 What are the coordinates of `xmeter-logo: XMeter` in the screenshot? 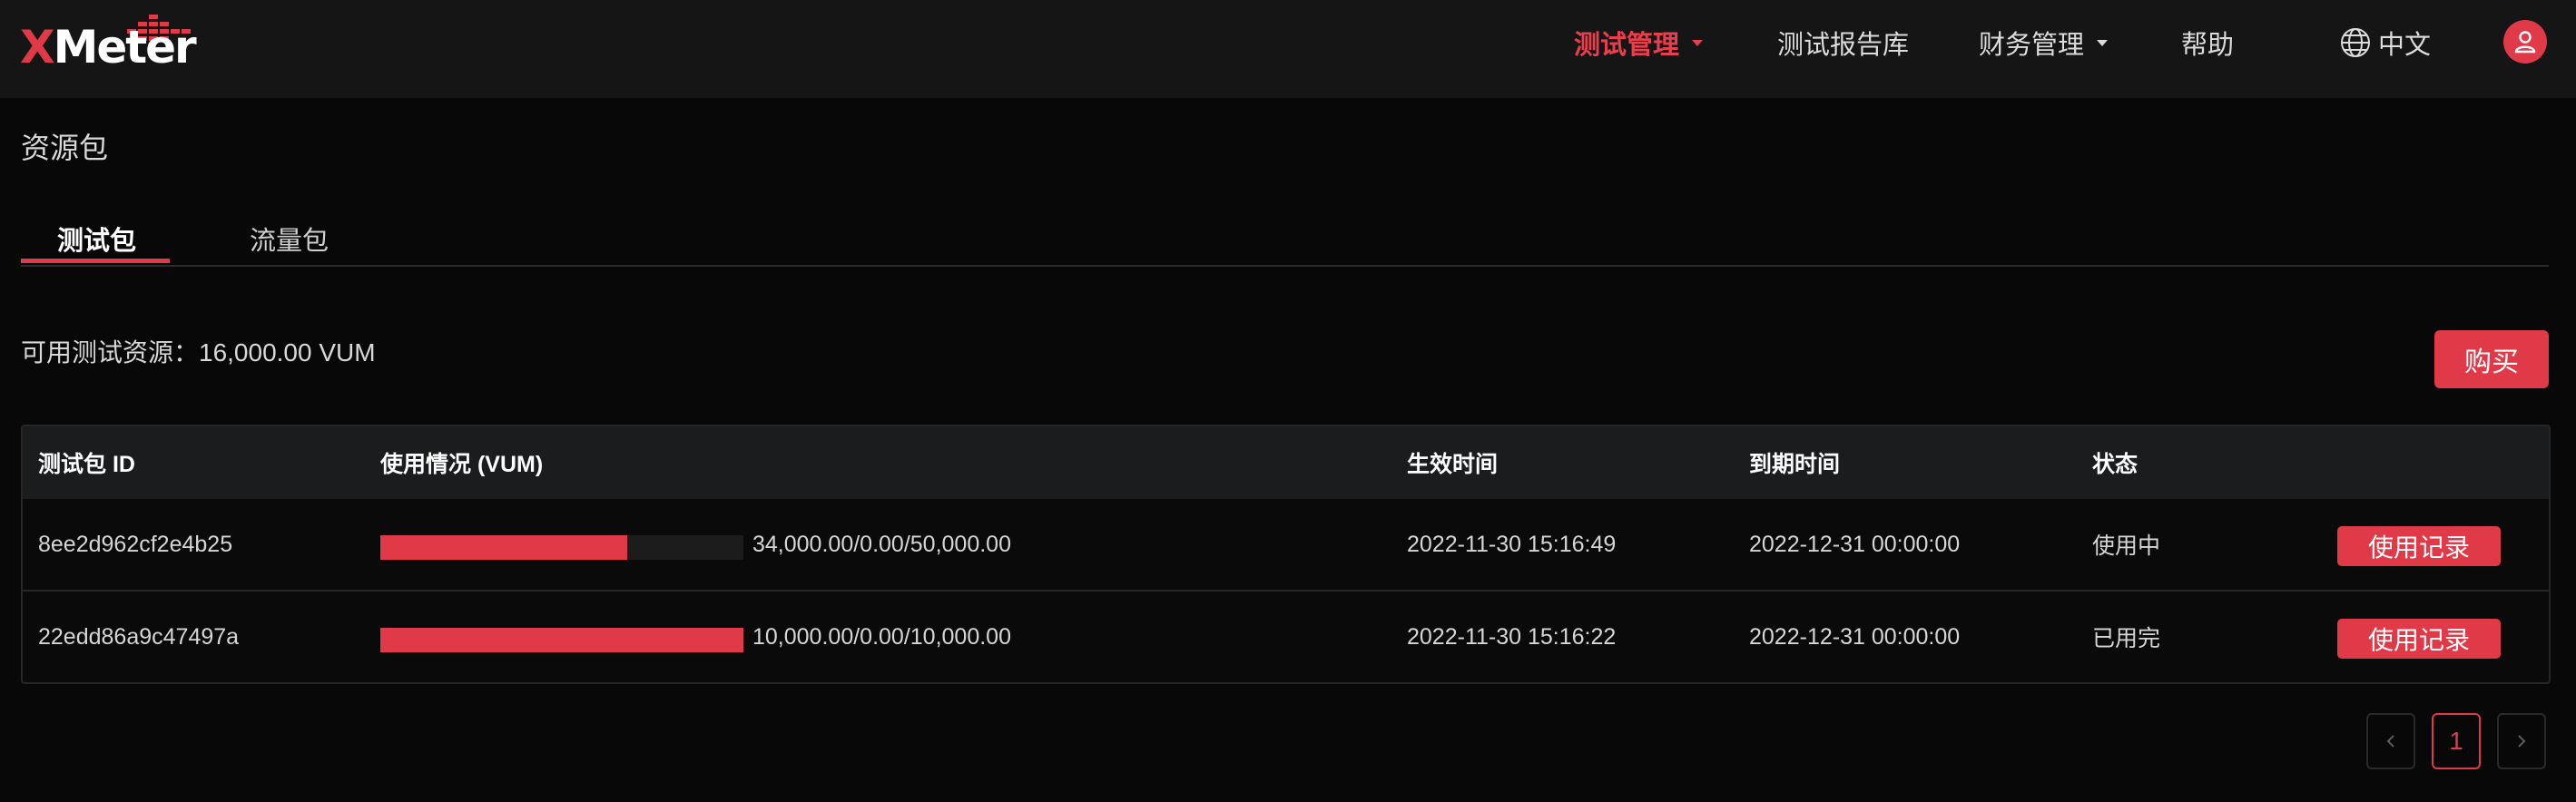 It's located at (108, 42).